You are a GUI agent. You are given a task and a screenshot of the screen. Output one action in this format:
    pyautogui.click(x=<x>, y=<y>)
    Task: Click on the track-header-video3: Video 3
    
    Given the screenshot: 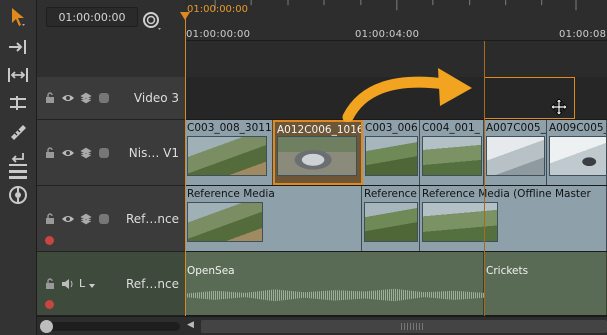 What is the action you would take?
    pyautogui.click(x=111, y=98)
    